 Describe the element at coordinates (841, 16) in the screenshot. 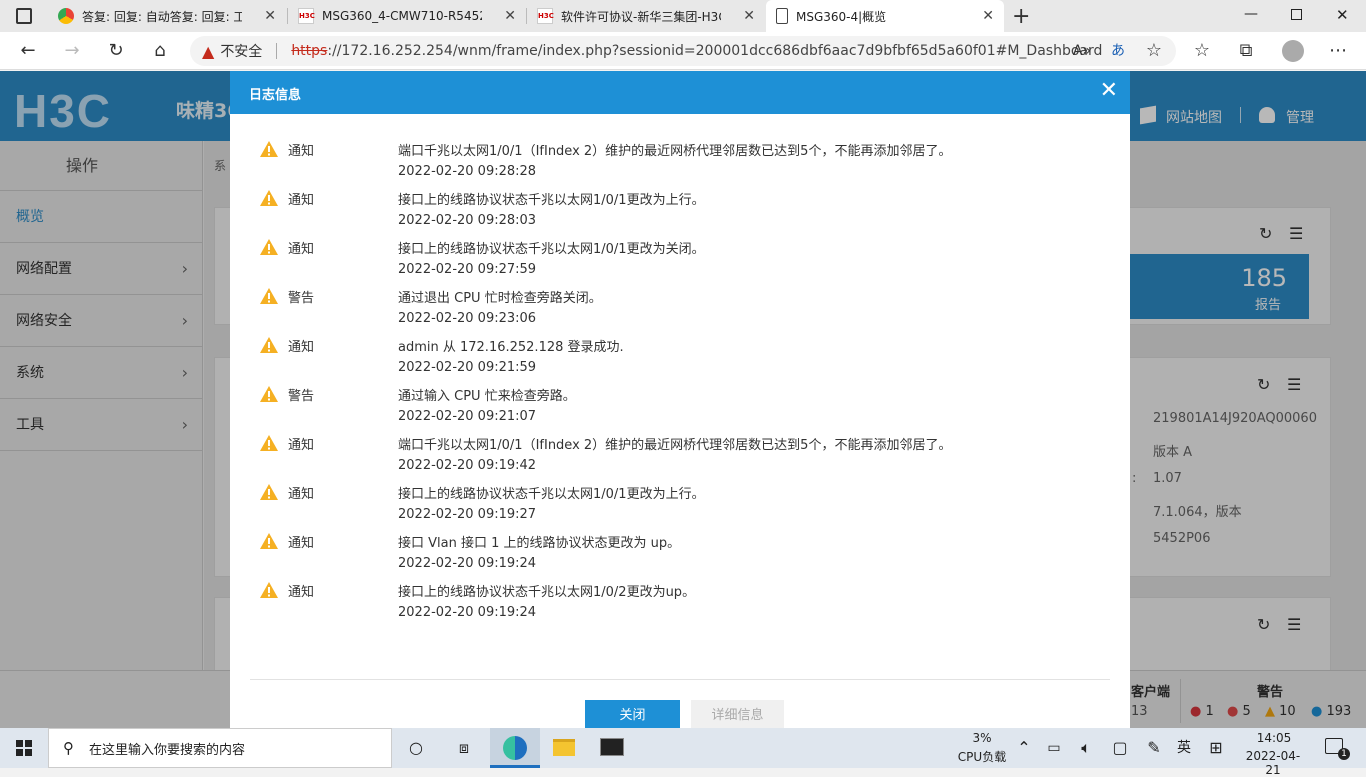

I see `tab-title: MSG360-4|概览` at that location.